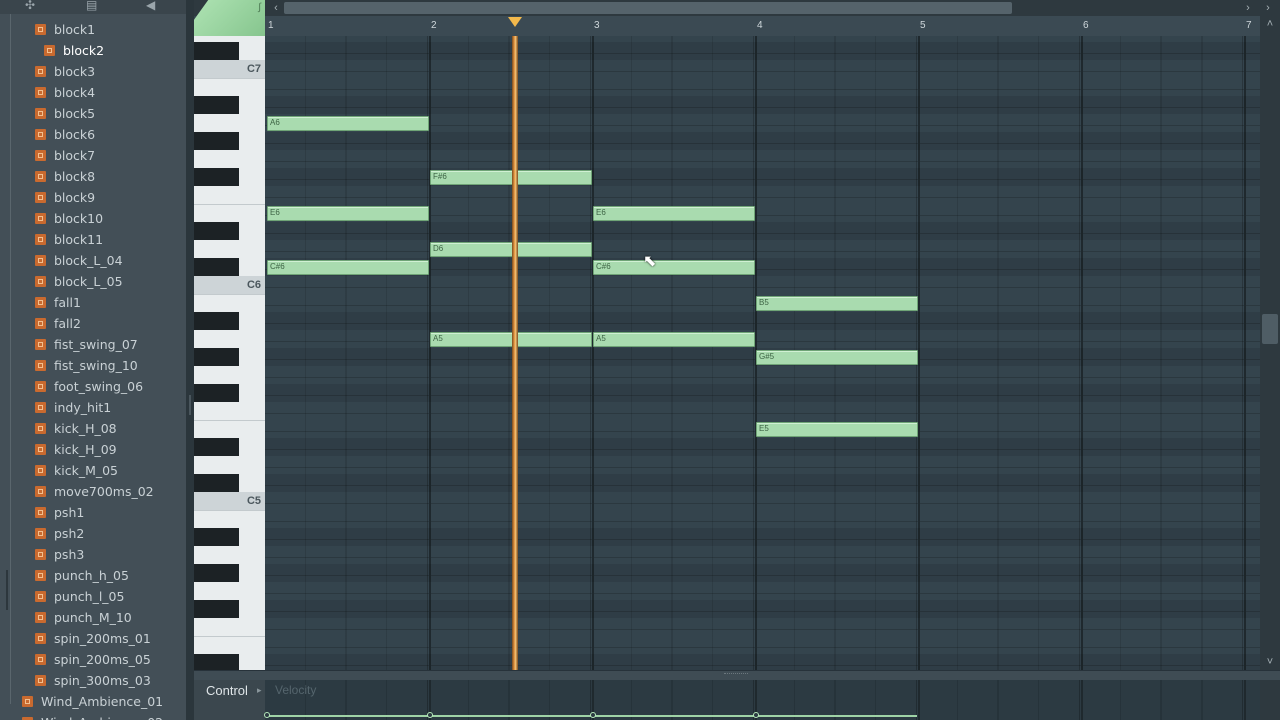  I want to click on note: A6, so click(348, 123).